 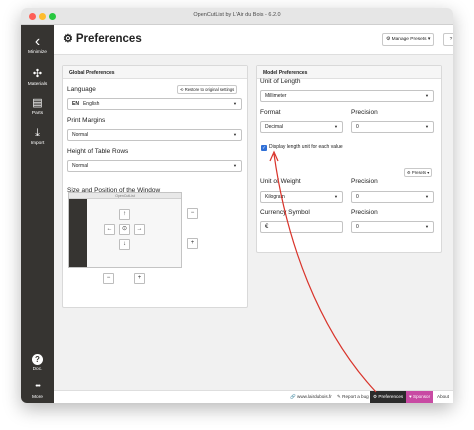 What do you see at coordinates (98, 151) in the screenshot?
I see `table-row-height-label: Height of Table Rows` at bounding box center [98, 151].